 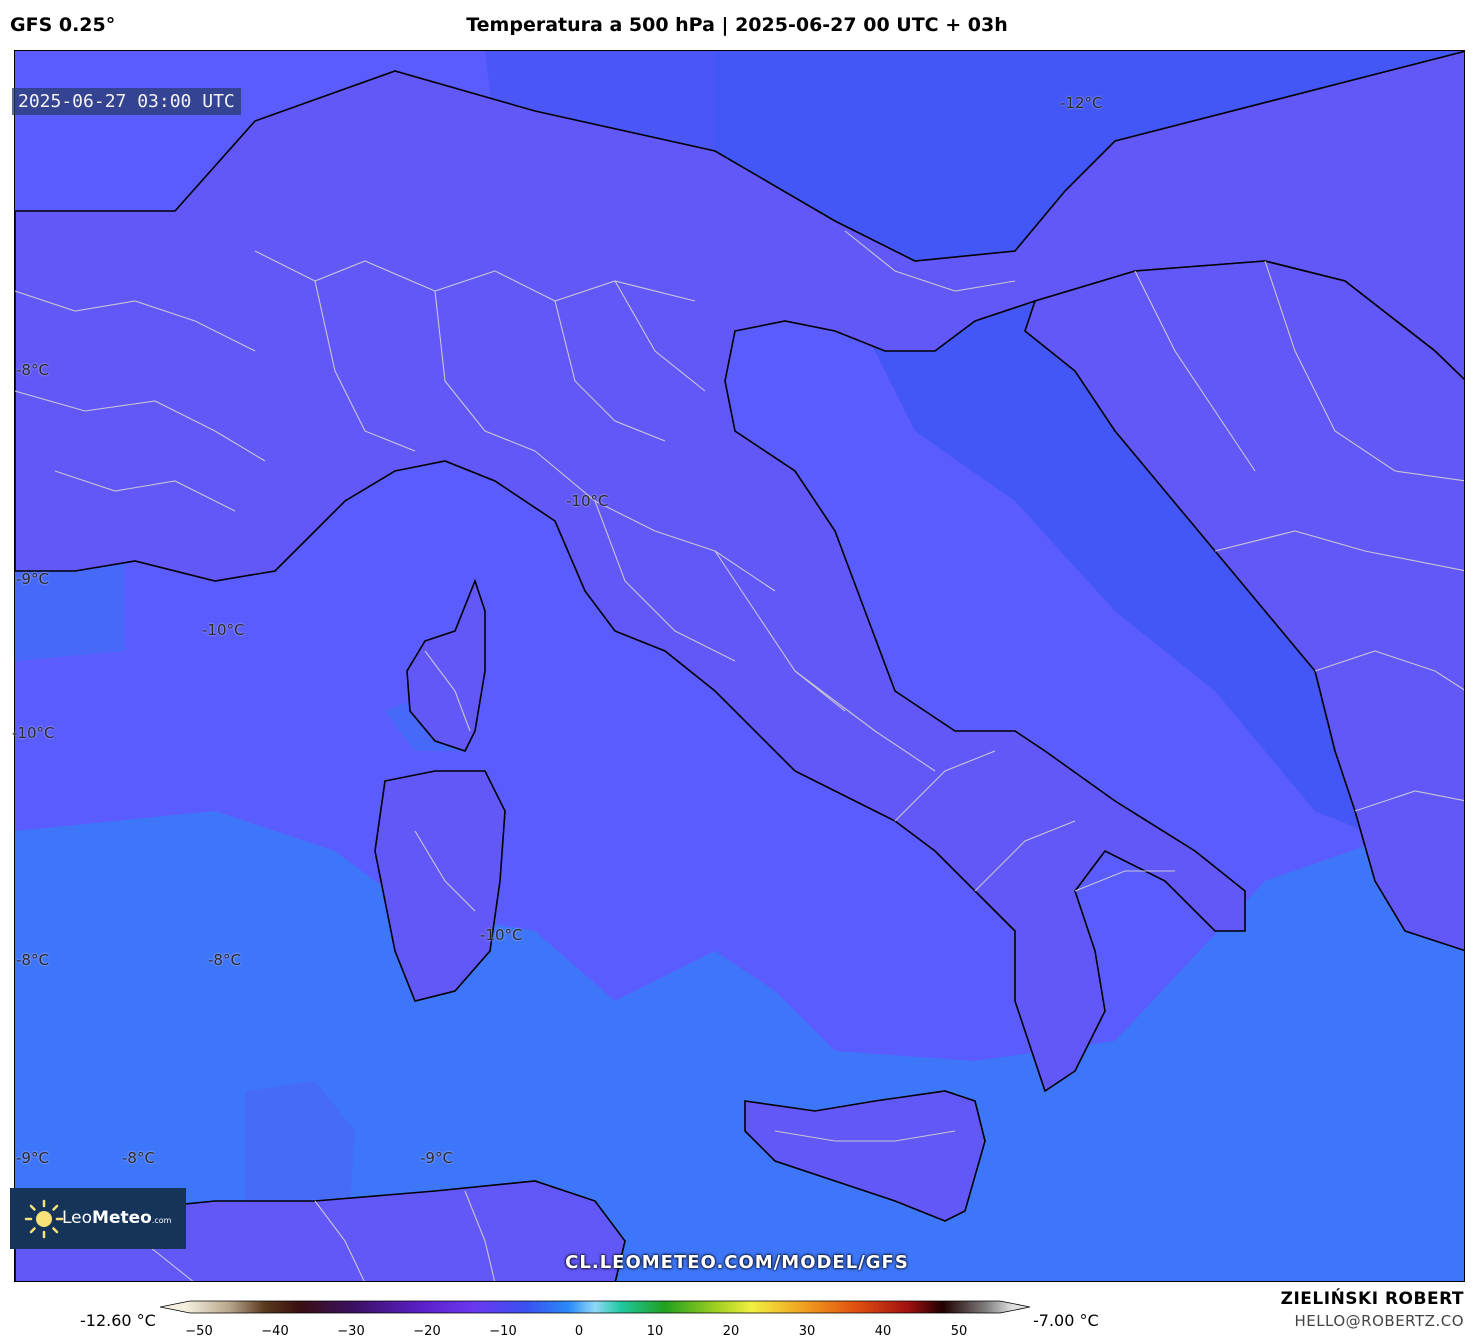 I want to click on logo-brand-bold: Meteo, so click(x=122, y=1218).